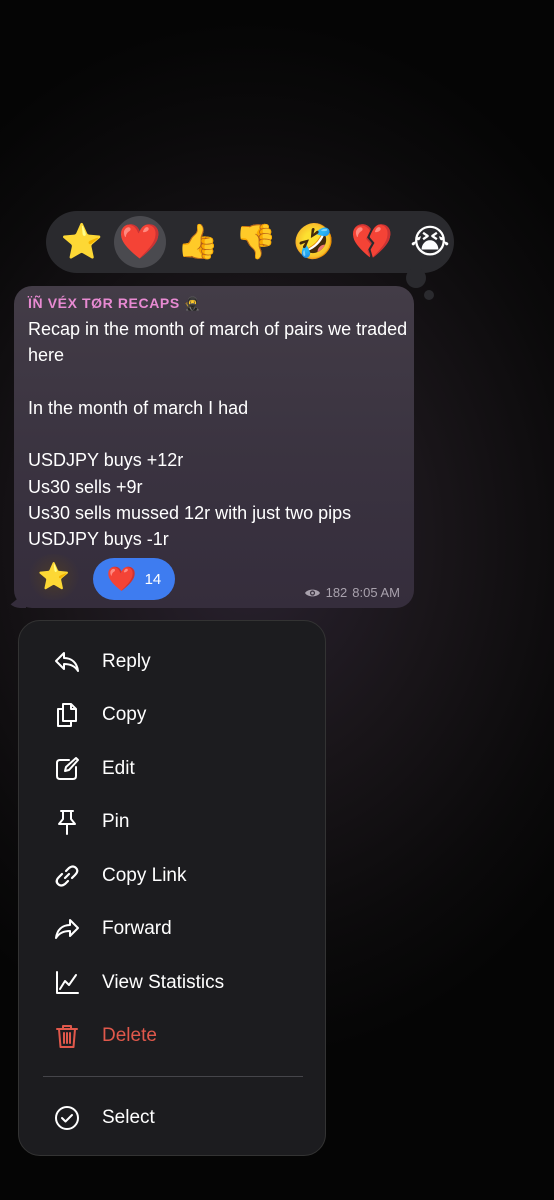  What do you see at coordinates (67, 929) in the screenshot?
I see `forward-icon` at bounding box center [67, 929].